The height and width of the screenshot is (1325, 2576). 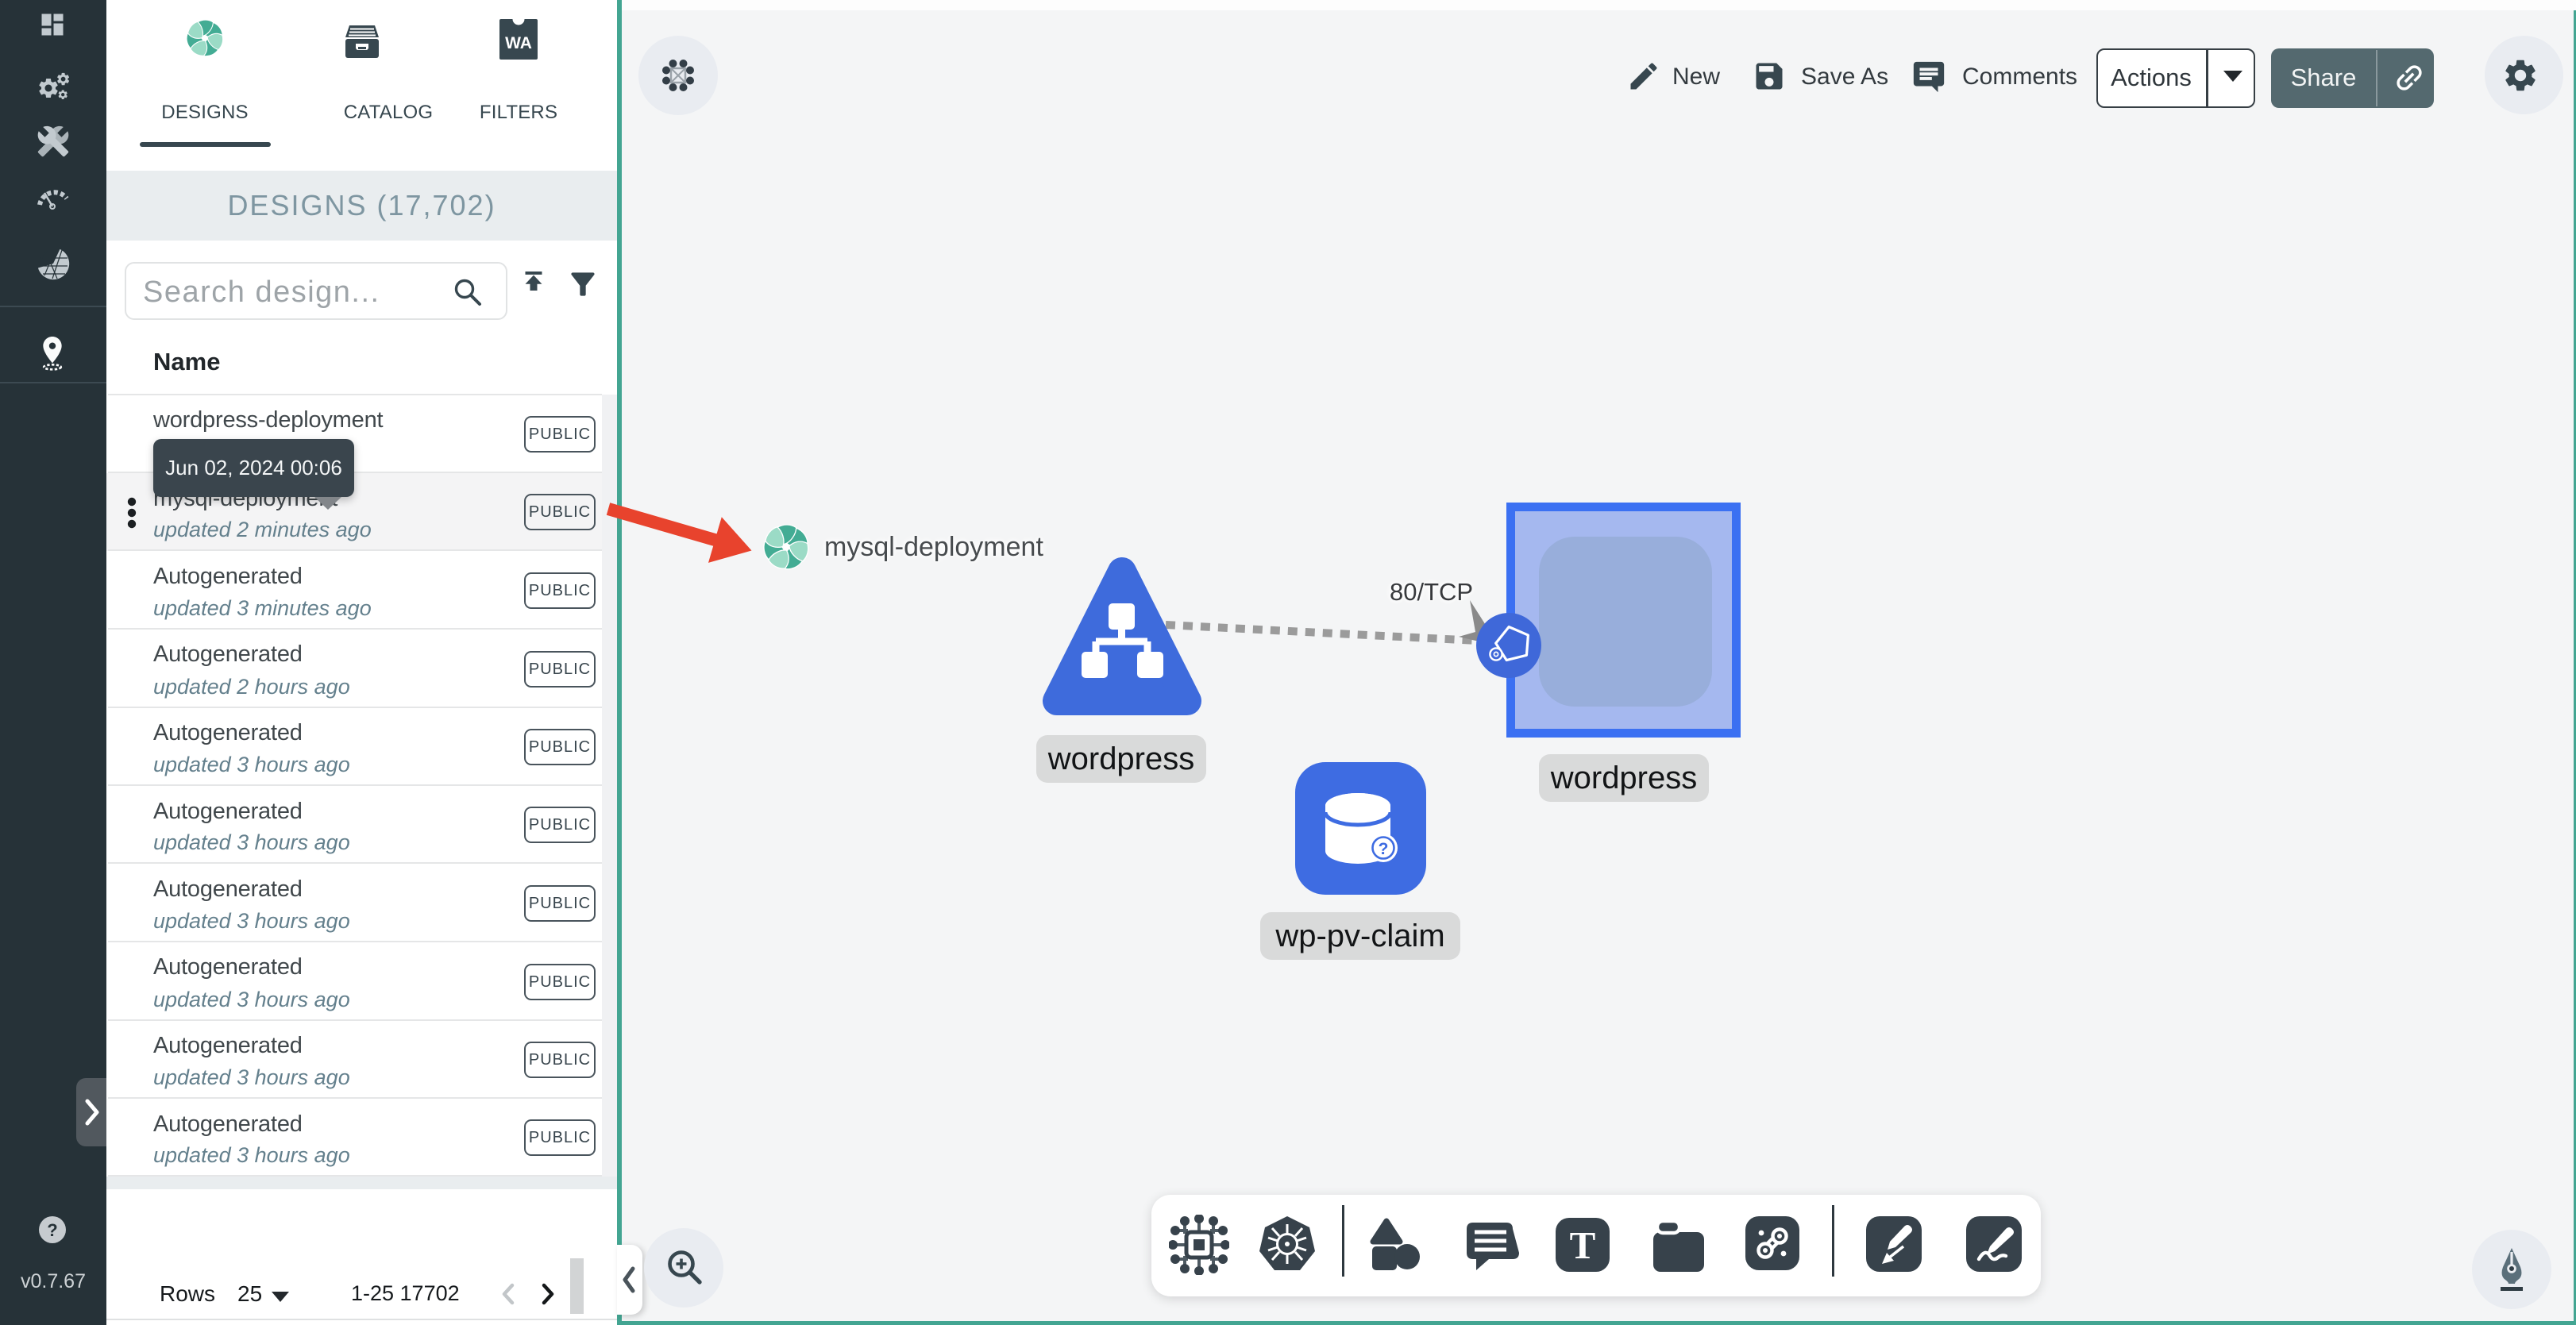 What do you see at coordinates (1583, 1245) in the screenshot?
I see `svg-text: T` at bounding box center [1583, 1245].